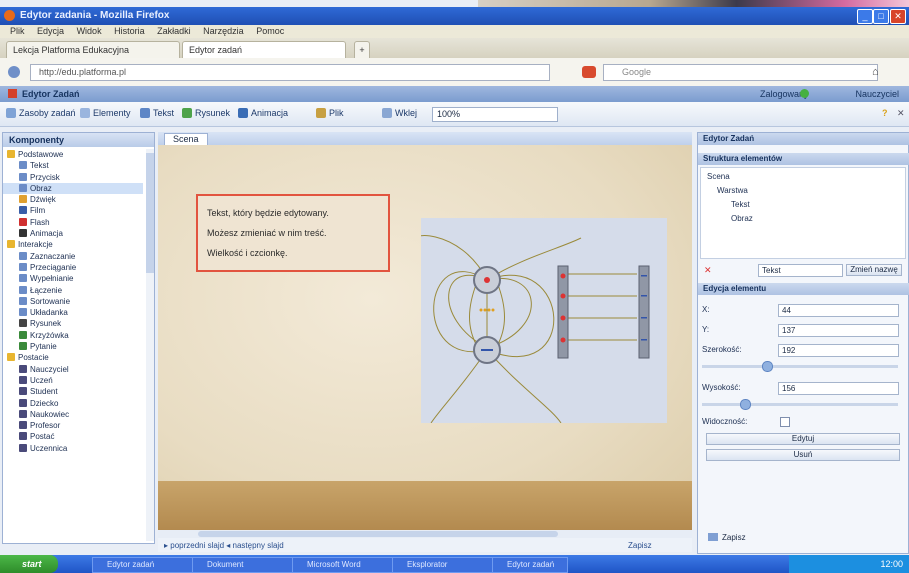 This screenshot has height=573, width=909. I want to click on search-engine-icon, so click(589, 72).